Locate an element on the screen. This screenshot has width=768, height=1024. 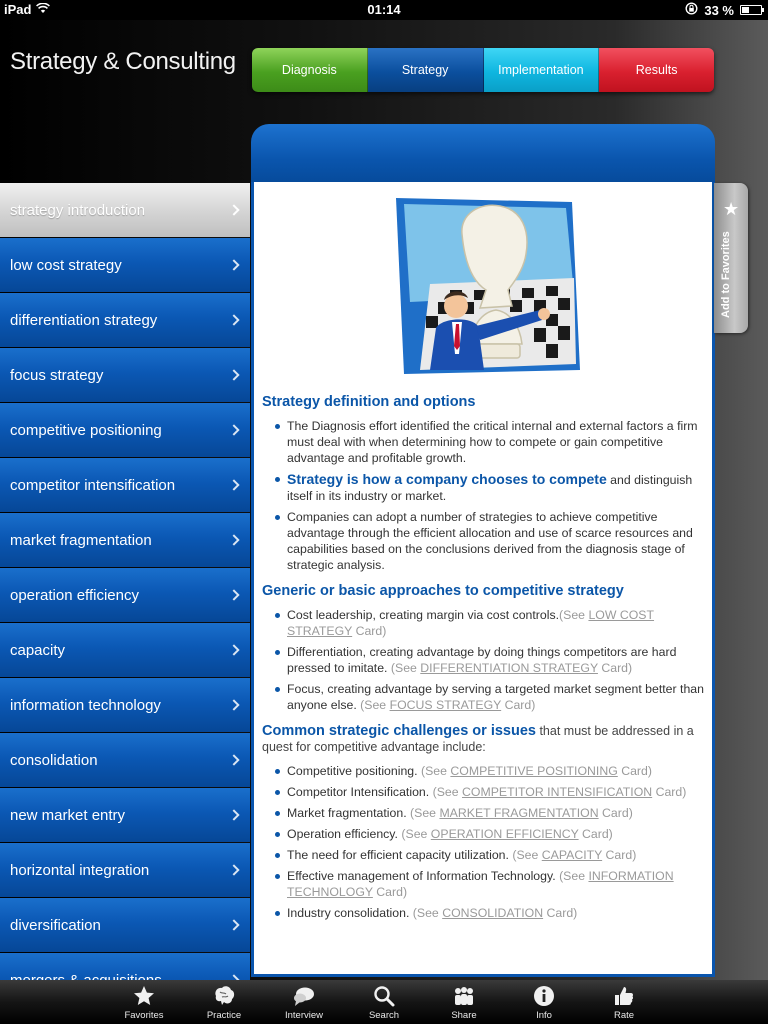
tabbar-favorites: Favorites is located at coordinates (144, 1002).